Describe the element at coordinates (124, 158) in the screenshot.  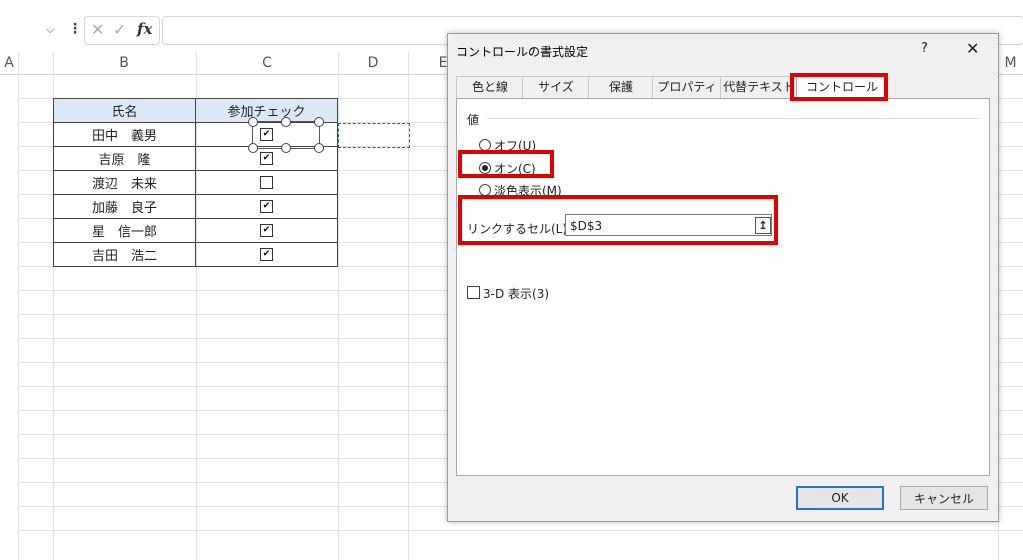
I see `name-cell: 吉原 隆` at that location.